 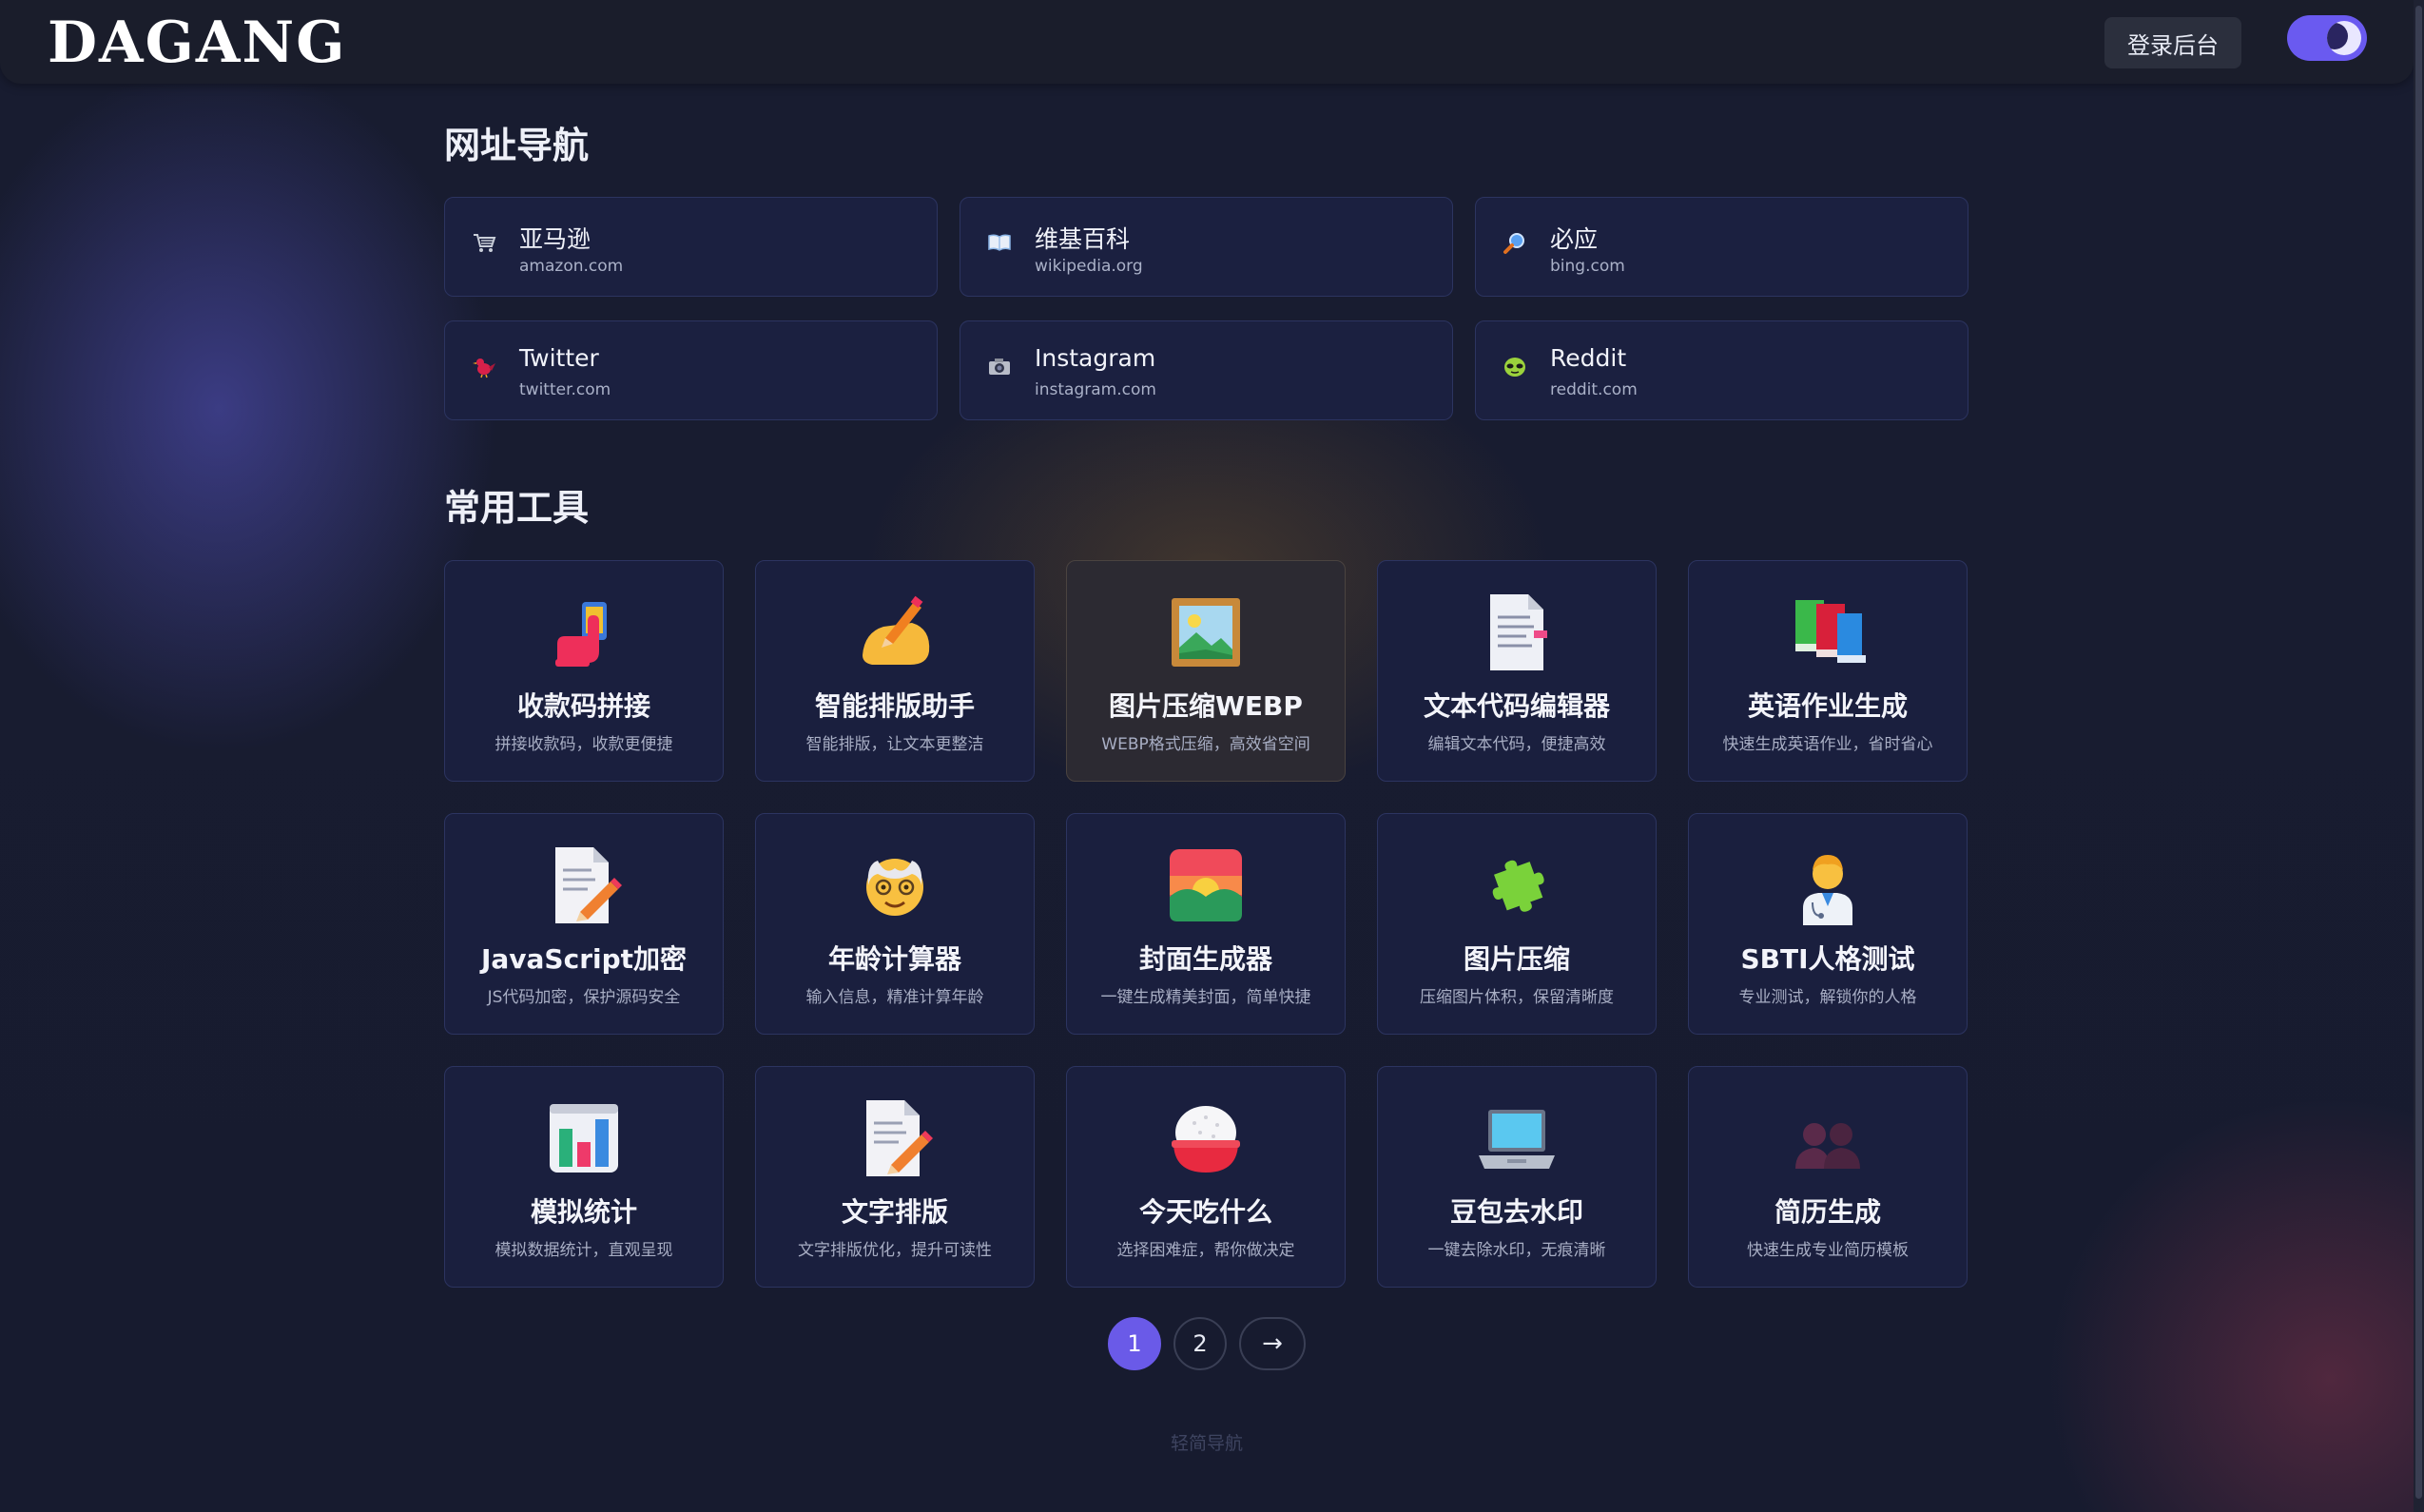 What do you see at coordinates (583, 1250) in the screenshot?
I see `tool-card-desc: 模拟数据统计，直观呈现` at bounding box center [583, 1250].